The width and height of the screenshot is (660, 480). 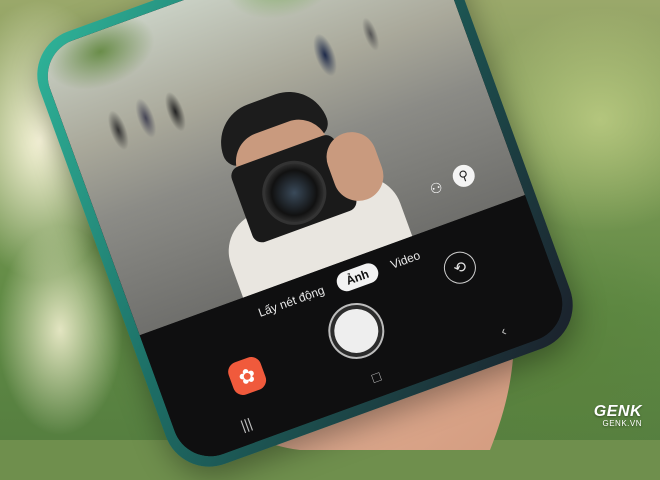 I want to click on shutter-icon, so click(x=356, y=331).